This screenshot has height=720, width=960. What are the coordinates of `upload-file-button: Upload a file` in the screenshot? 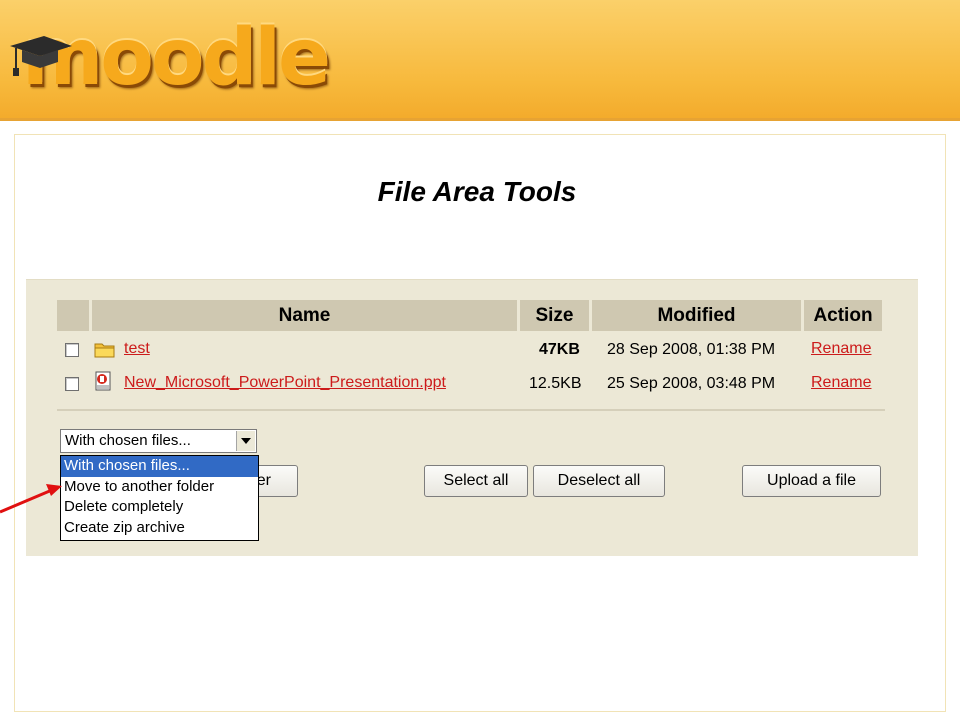 It's located at (811, 481).